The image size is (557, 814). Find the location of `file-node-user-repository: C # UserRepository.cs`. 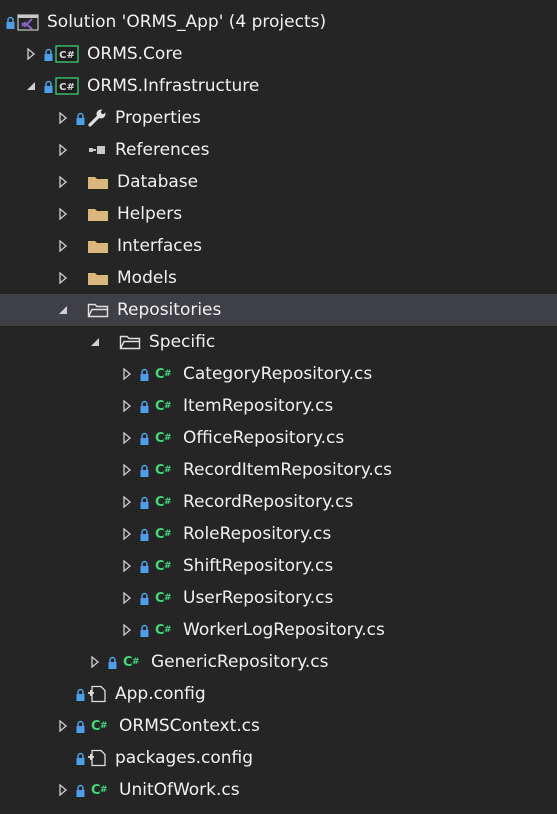

file-node-user-repository: C # UserRepository.cs is located at coordinates (278, 598).